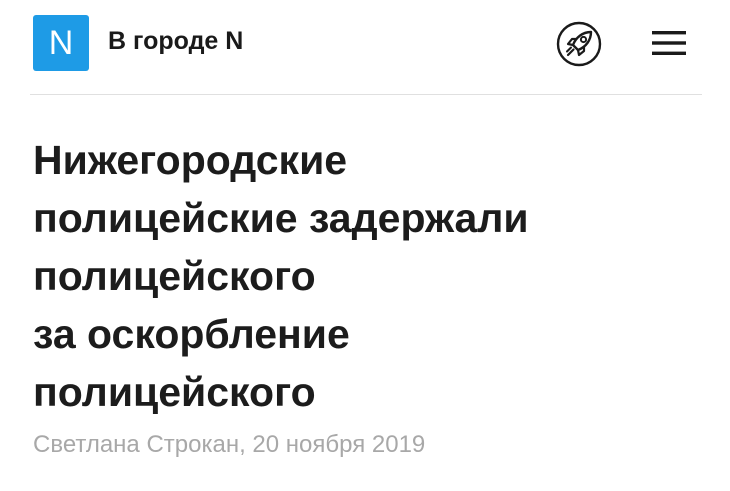 Image resolution: width=730 pixels, height=491 pixels. I want to click on site-name: В городе N, so click(175, 41).